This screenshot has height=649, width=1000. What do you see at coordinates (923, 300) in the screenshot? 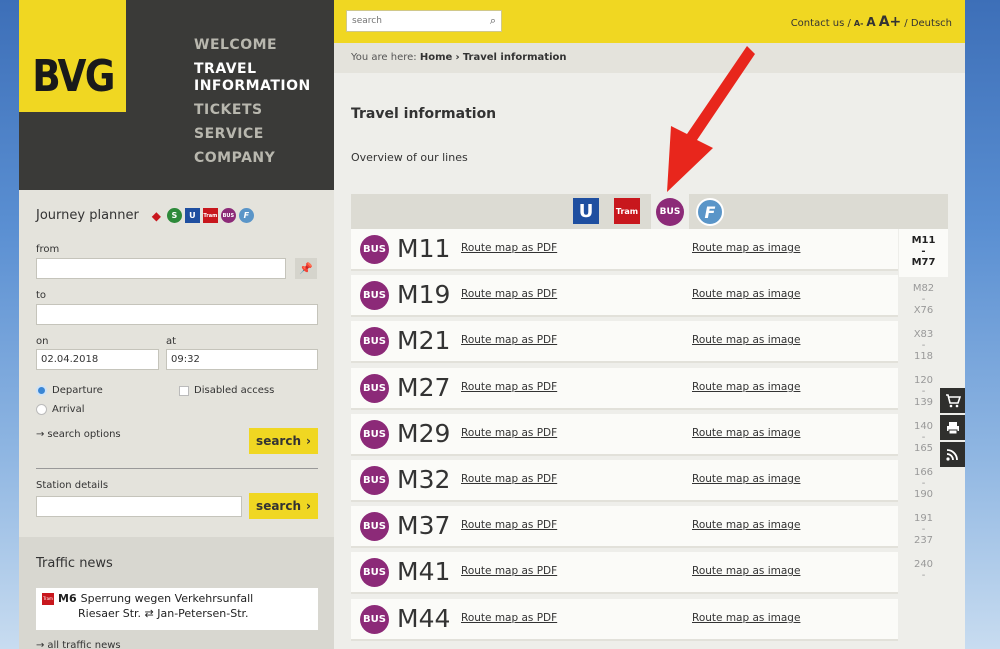
I see `range-item: M82- X76` at bounding box center [923, 300].